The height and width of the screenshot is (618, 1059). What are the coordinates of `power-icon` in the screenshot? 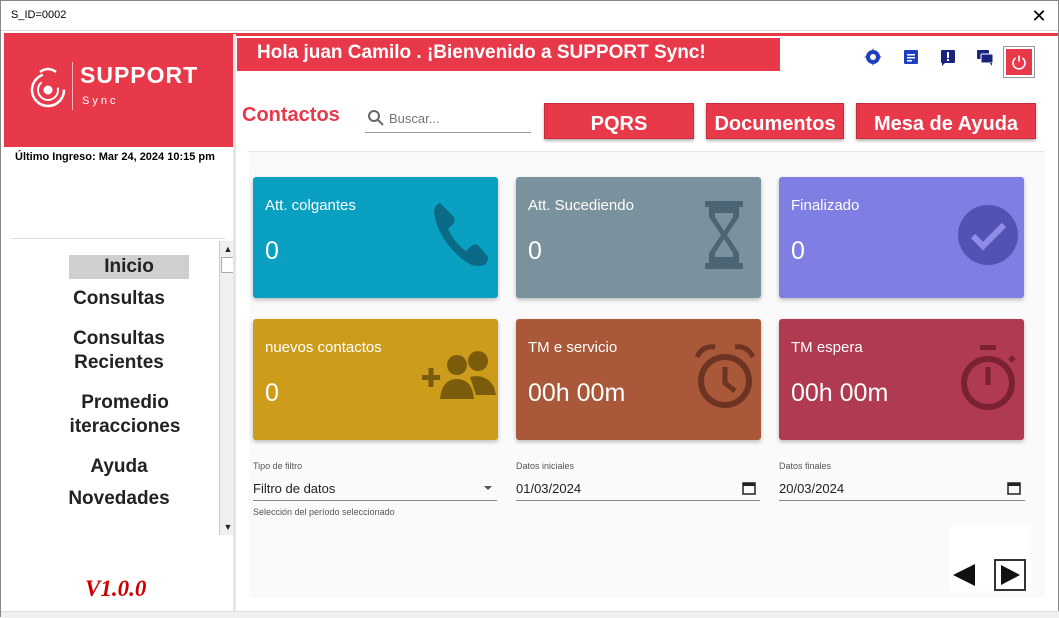 It's located at (1019, 62).